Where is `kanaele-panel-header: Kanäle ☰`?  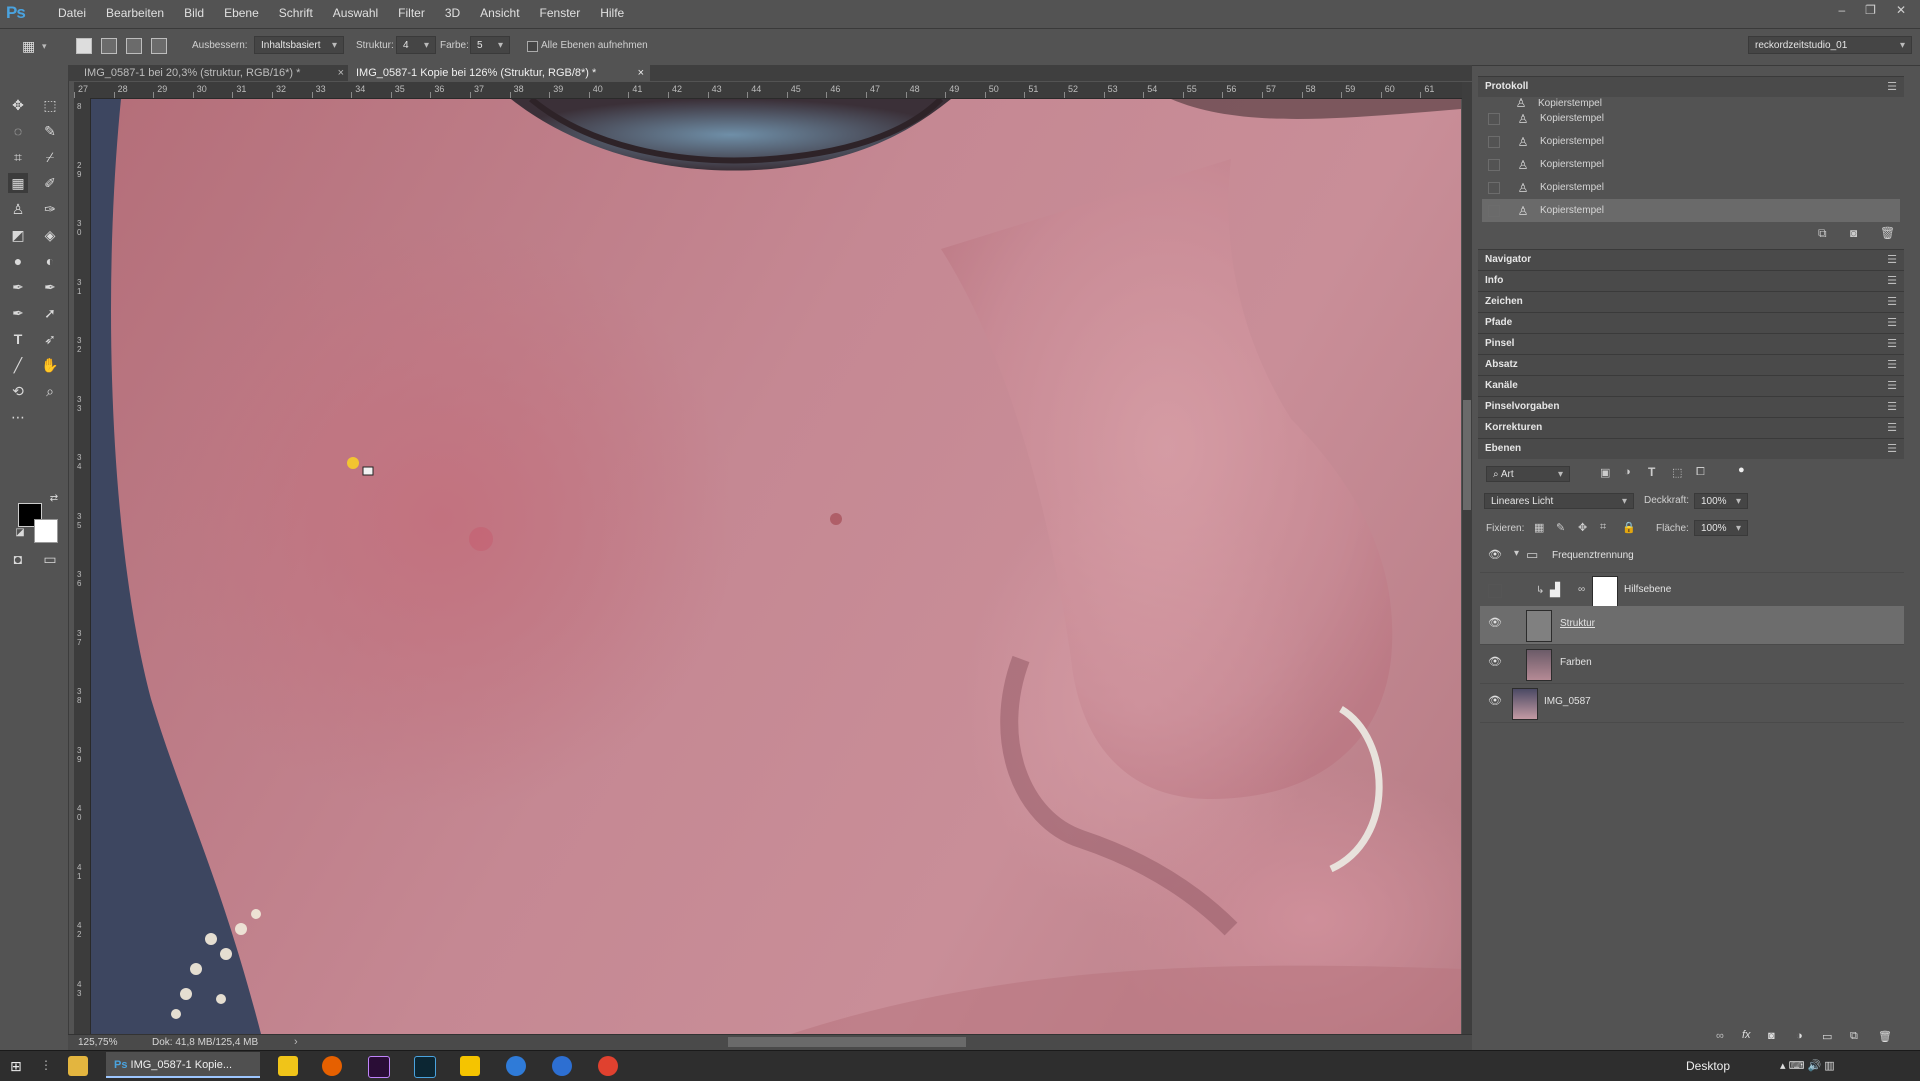 kanaele-panel-header: Kanäle ☰ is located at coordinates (1691, 385).